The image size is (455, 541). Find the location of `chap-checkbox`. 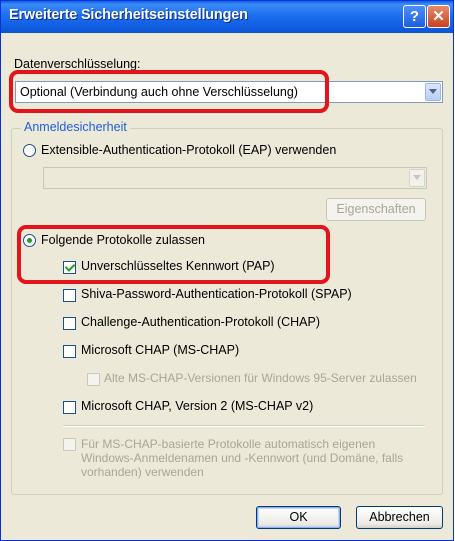

chap-checkbox is located at coordinates (69, 323).